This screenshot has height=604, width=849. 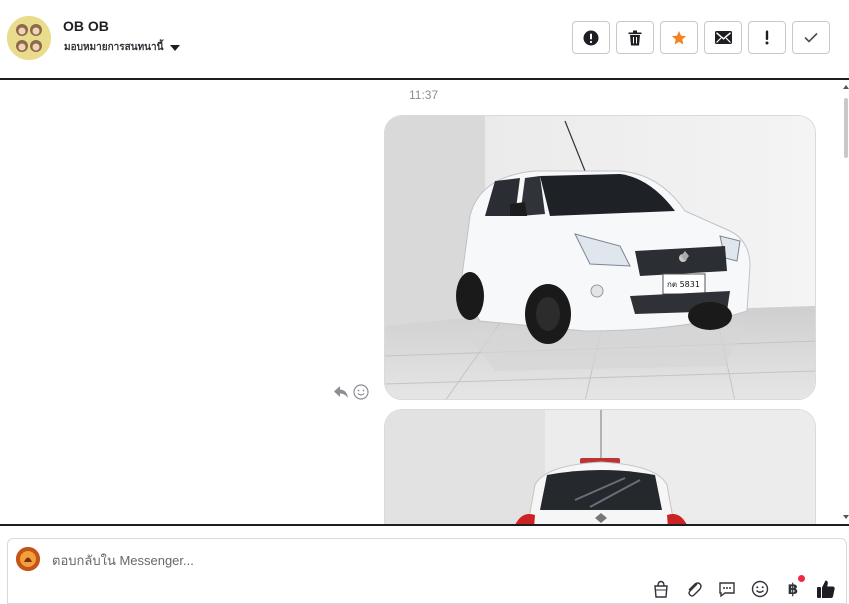 I want to click on exclamation-icon, so click(x=767, y=37).